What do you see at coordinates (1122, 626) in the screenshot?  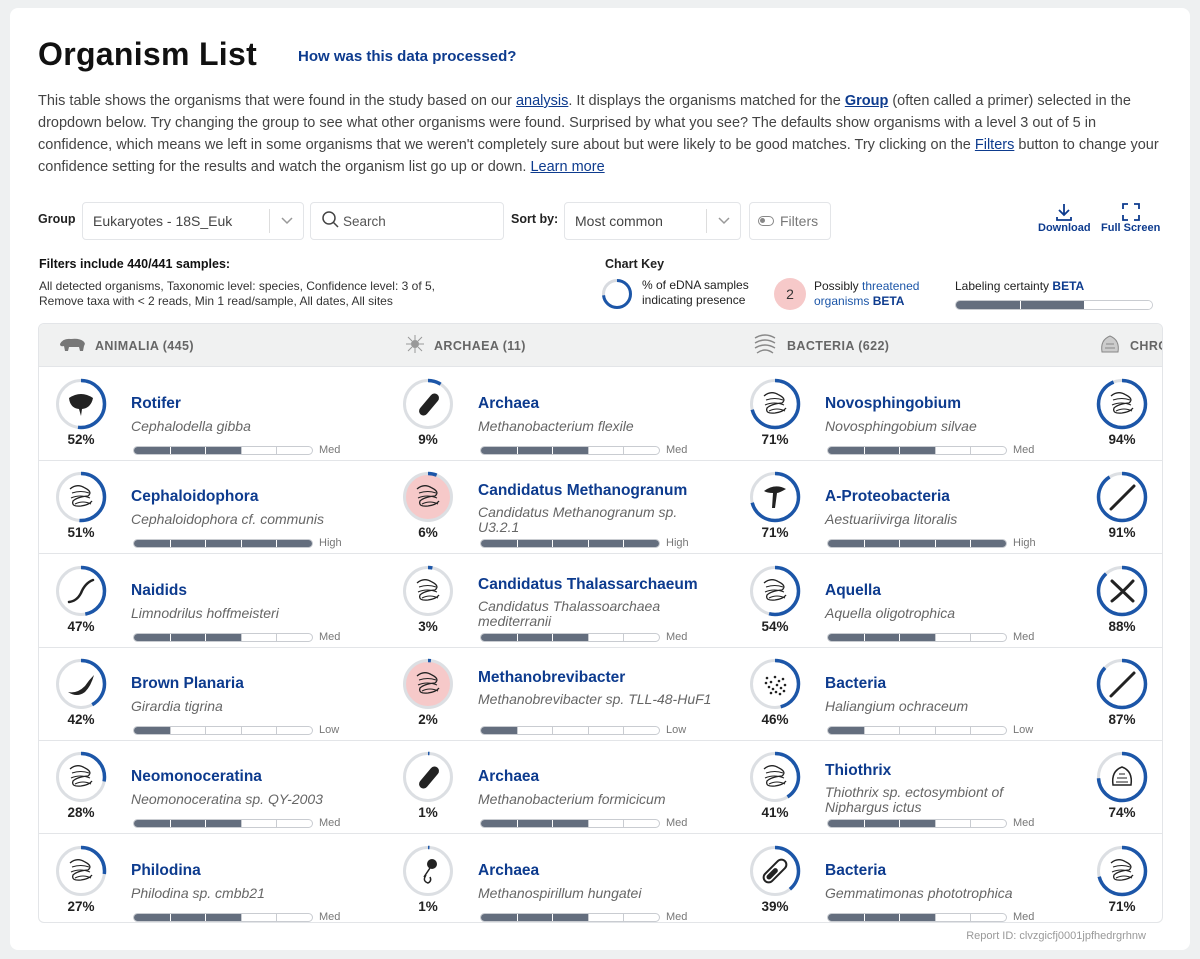 I see `presence-percent: 88%` at bounding box center [1122, 626].